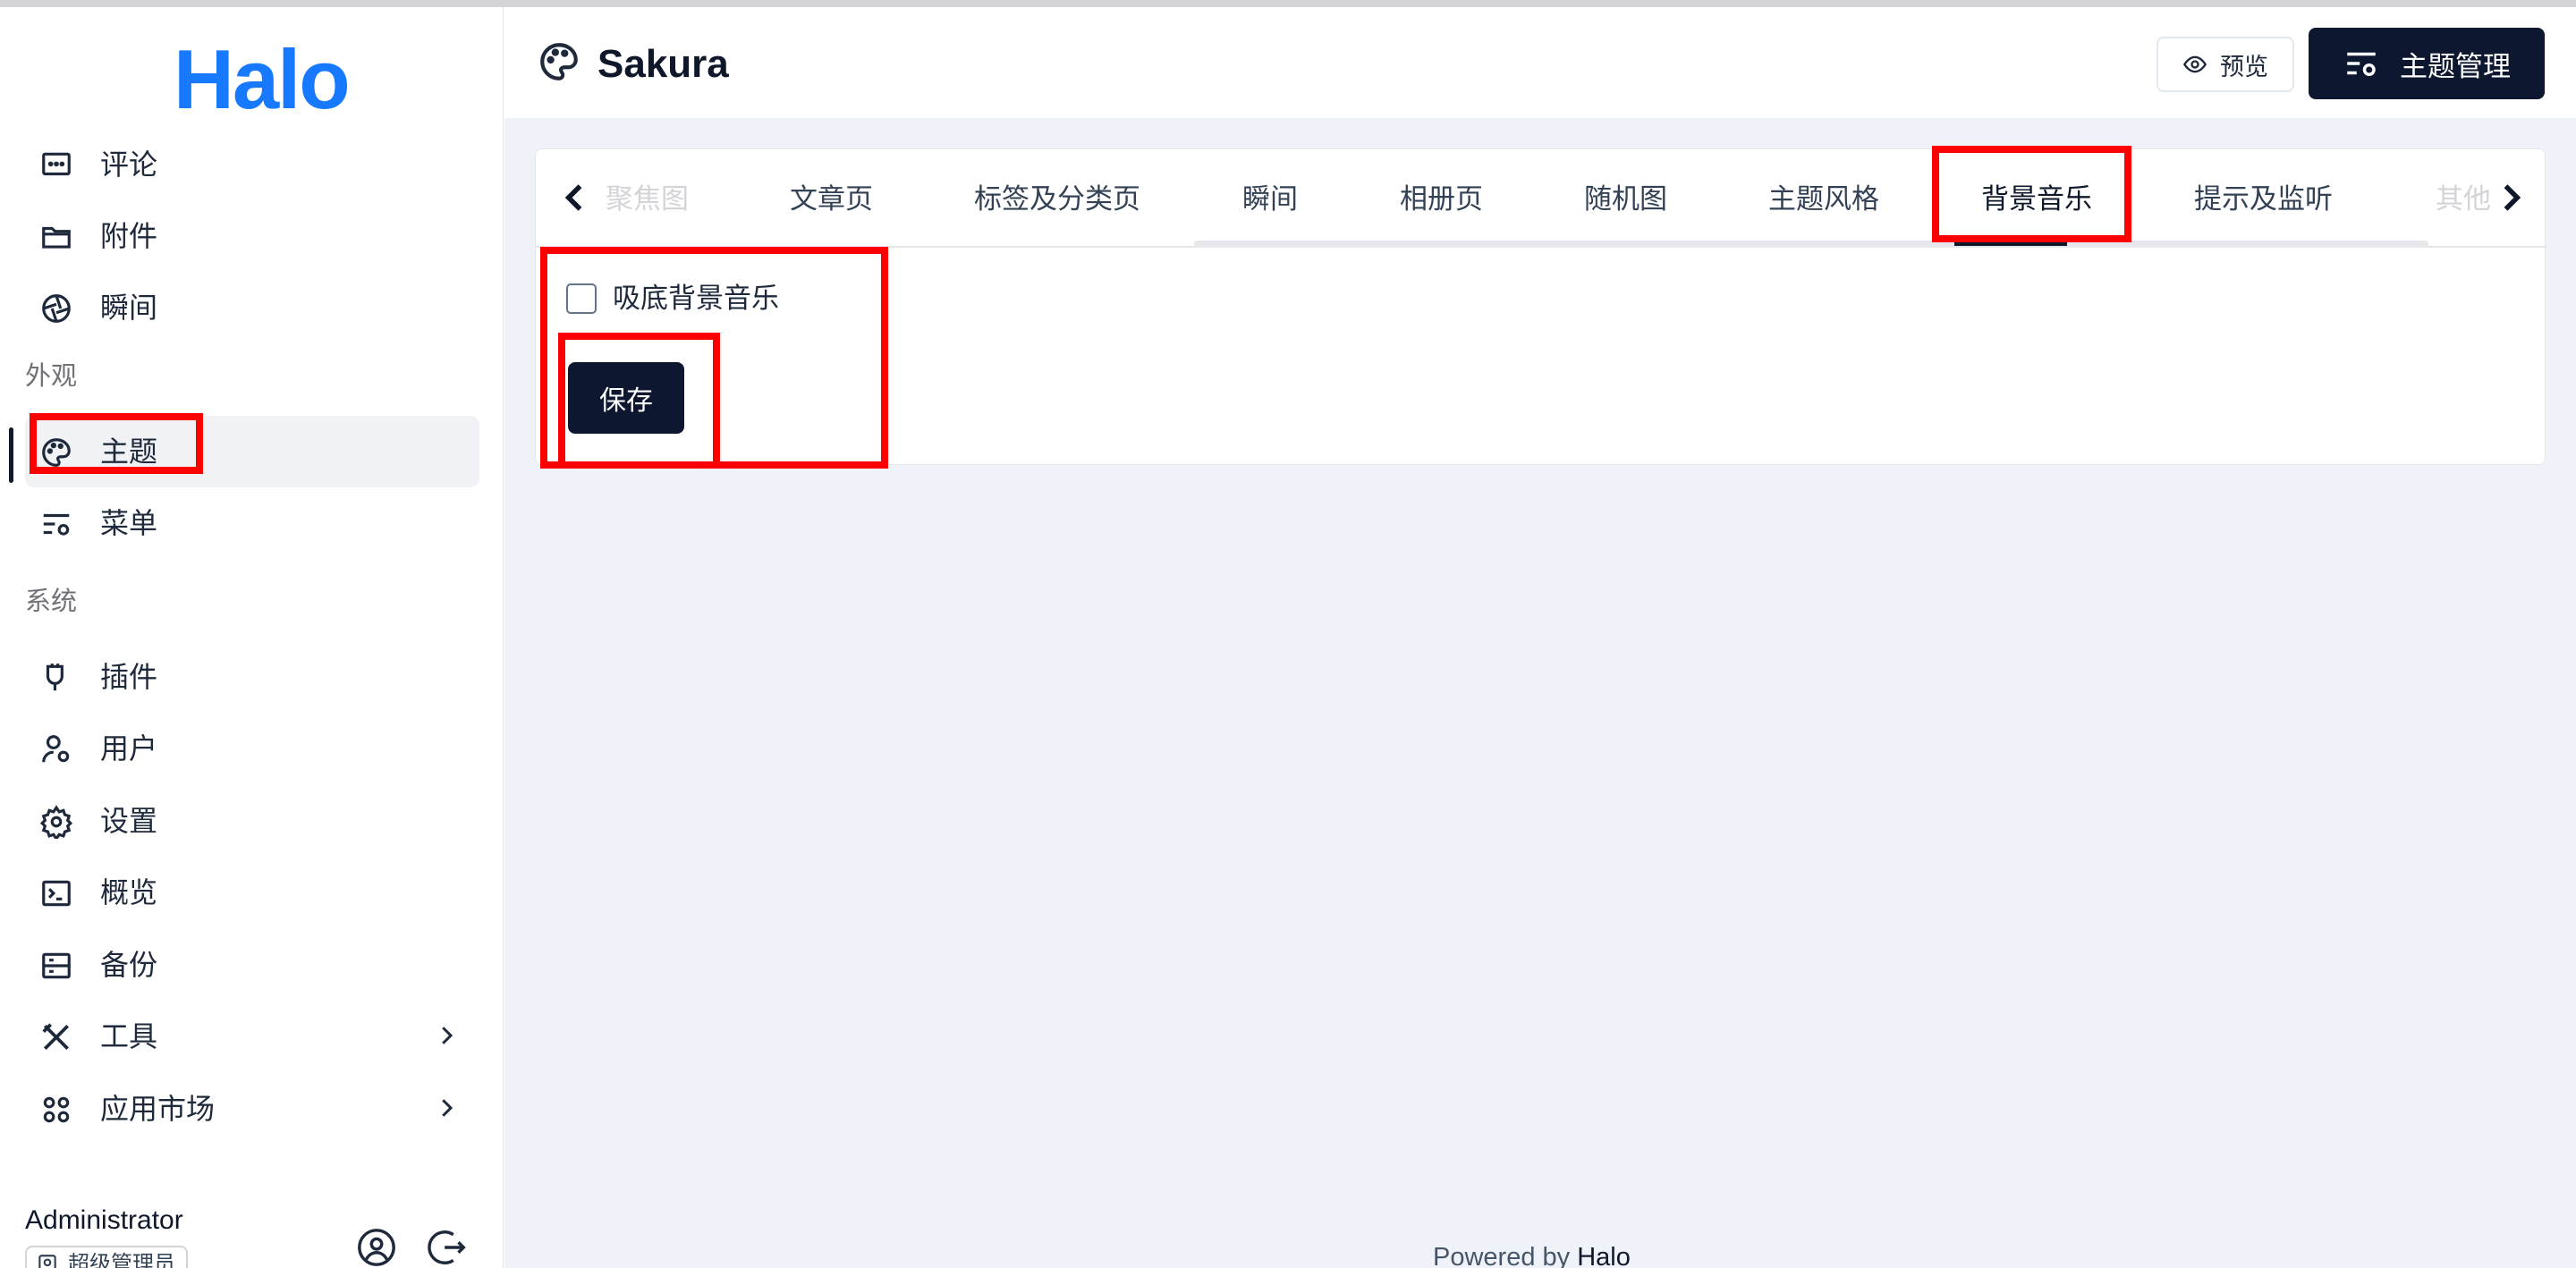  What do you see at coordinates (2244, 67) in the screenshot?
I see `preview-label: 预览` at bounding box center [2244, 67].